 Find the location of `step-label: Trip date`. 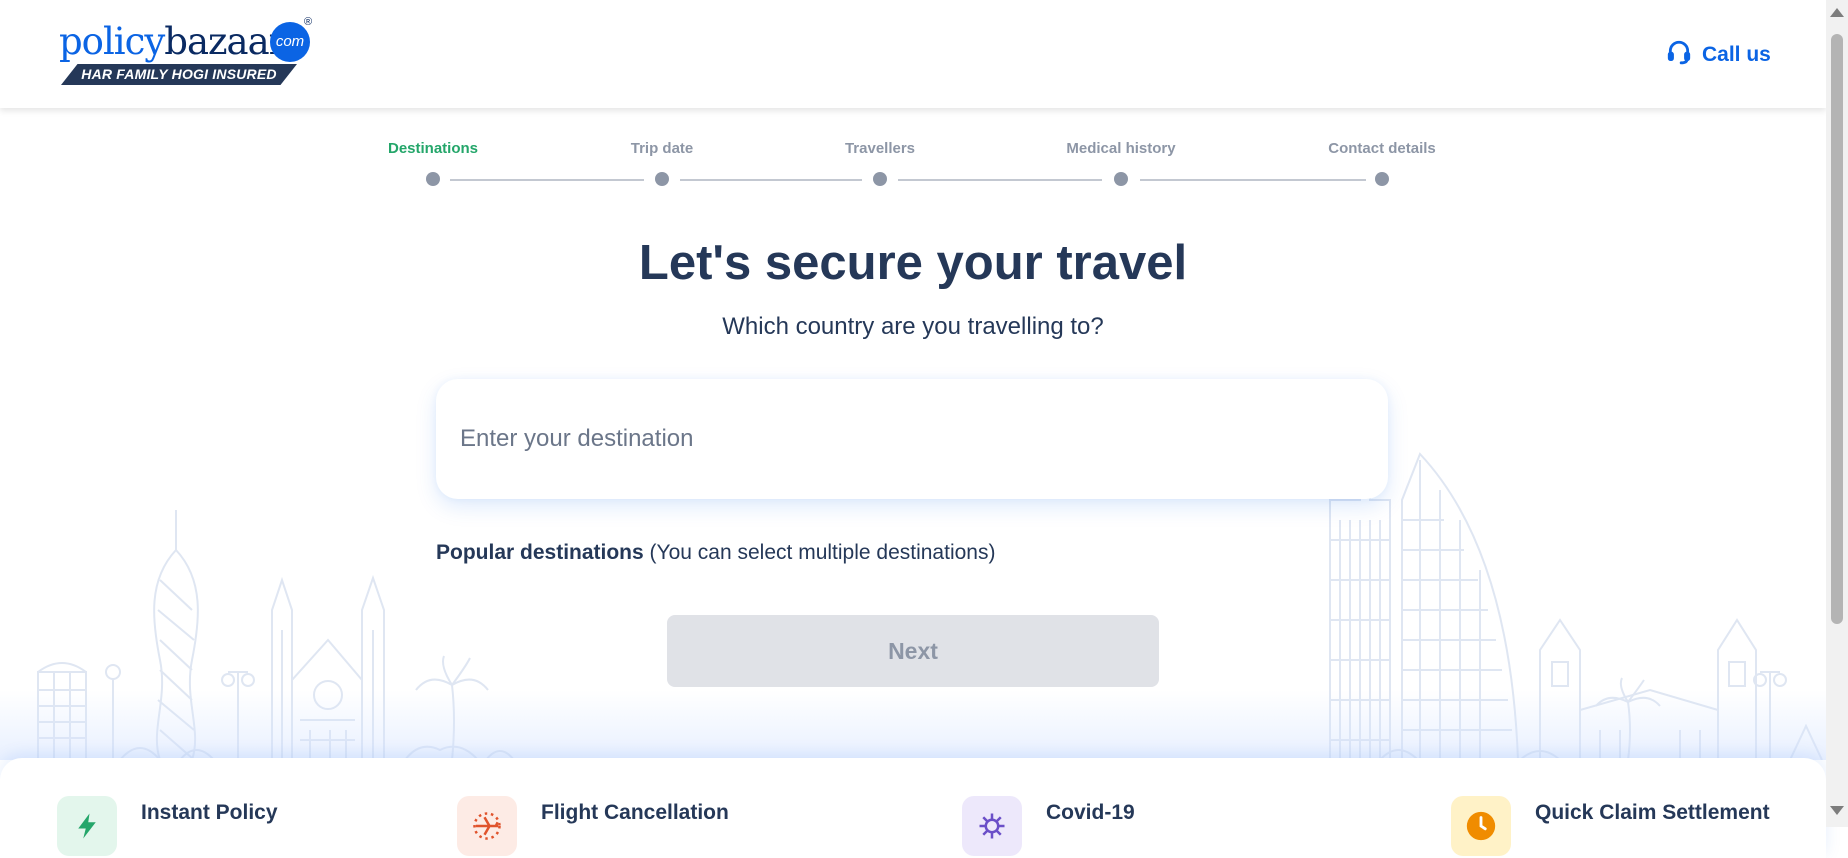

step-label: Trip date is located at coordinates (662, 148).